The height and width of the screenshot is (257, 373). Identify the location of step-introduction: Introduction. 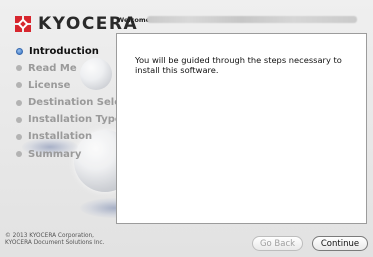
(74, 51).